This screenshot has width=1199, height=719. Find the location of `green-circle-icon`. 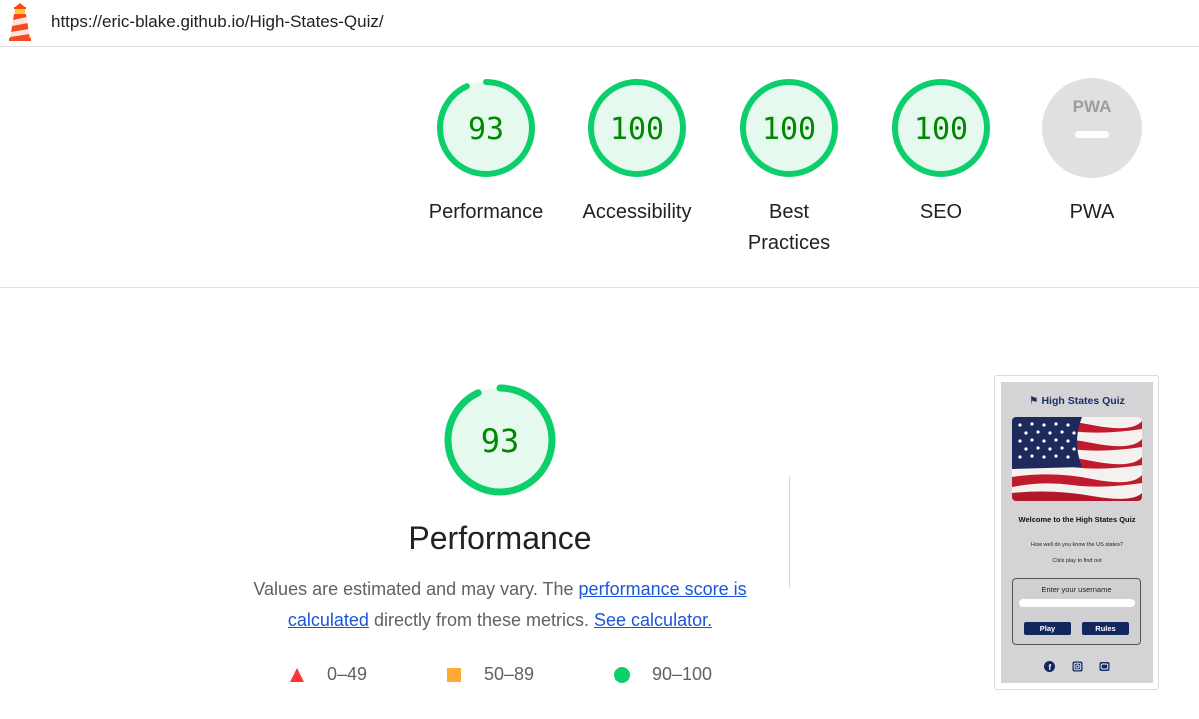

green-circle-icon is located at coordinates (622, 674).